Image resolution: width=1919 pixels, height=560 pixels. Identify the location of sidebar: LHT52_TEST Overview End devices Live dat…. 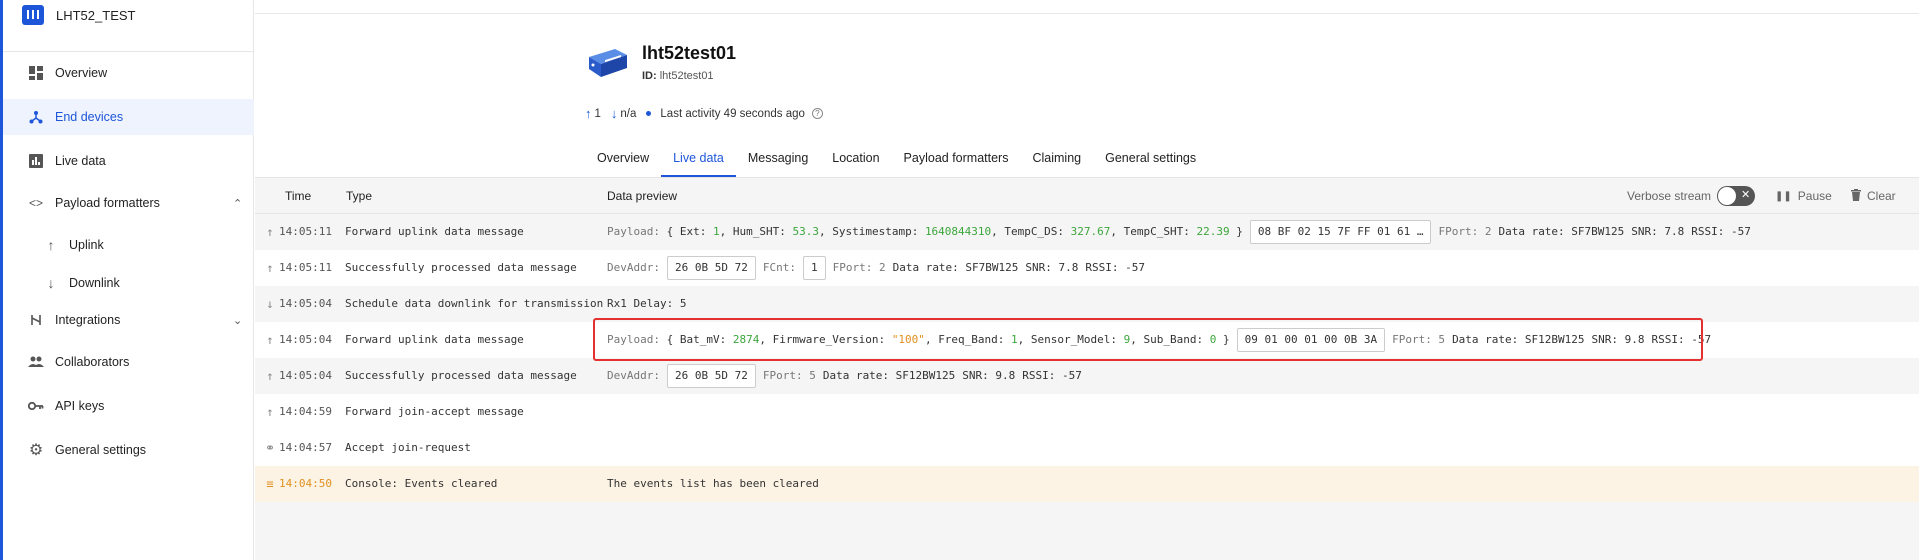
(128, 280).